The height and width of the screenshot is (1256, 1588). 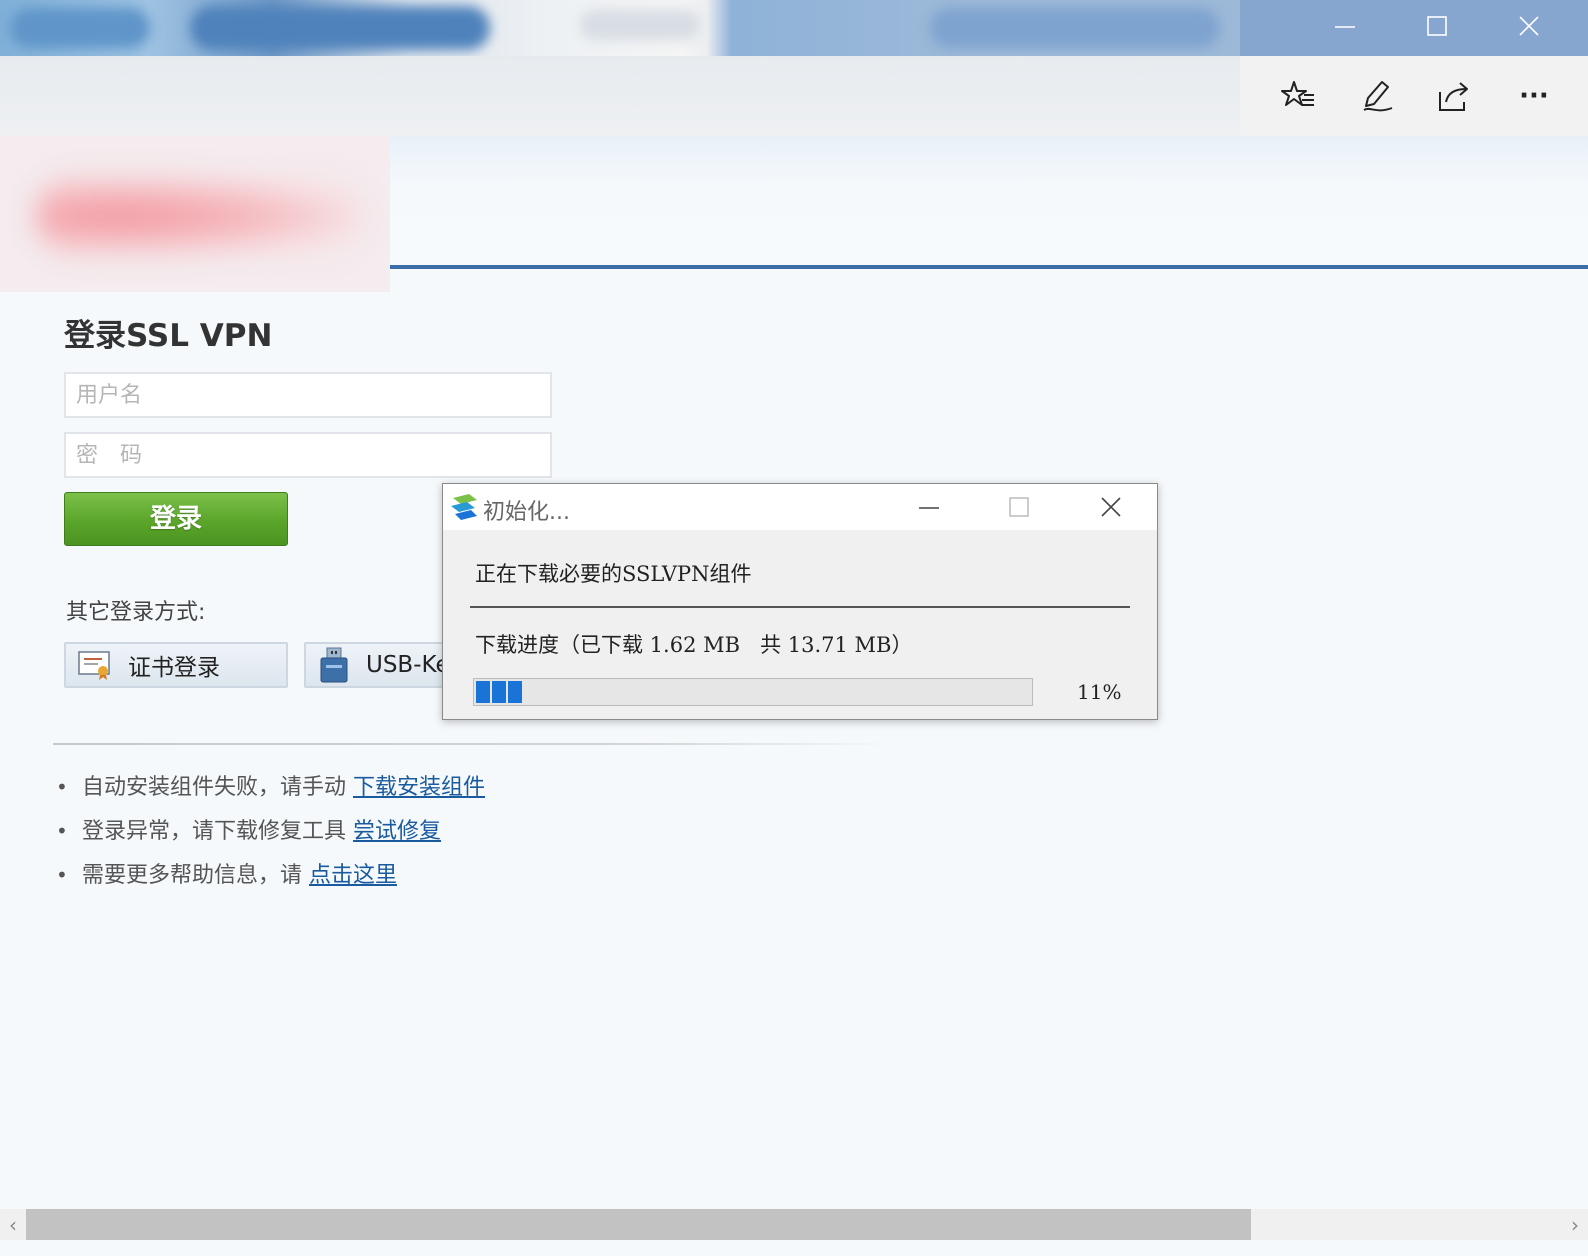 I want to click on notes-button, so click(x=1376, y=96).